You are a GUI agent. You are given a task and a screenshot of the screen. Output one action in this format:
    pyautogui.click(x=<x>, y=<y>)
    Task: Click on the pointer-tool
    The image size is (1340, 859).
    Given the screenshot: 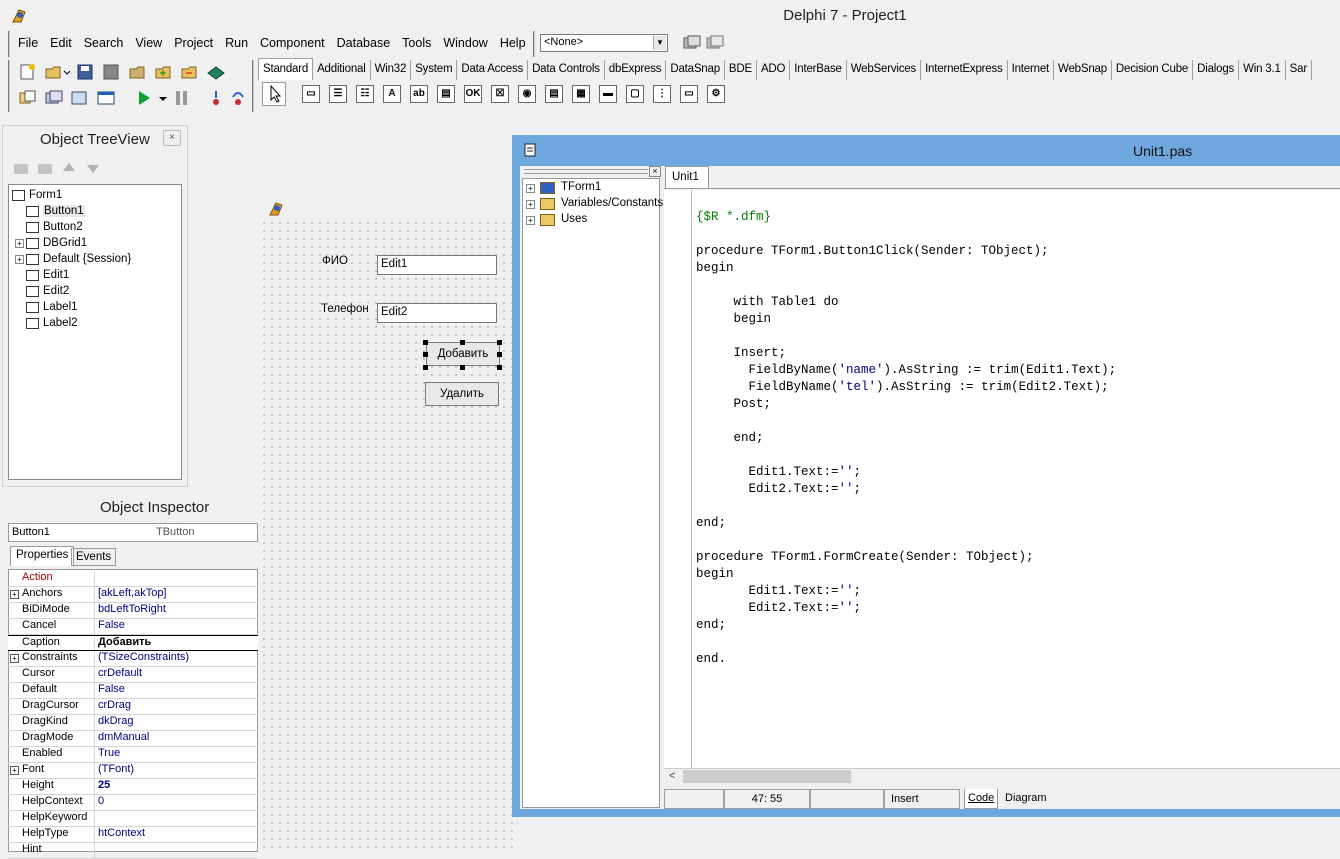 What is the action you would take?
    pyautogui.click(x=274, y=94)
    